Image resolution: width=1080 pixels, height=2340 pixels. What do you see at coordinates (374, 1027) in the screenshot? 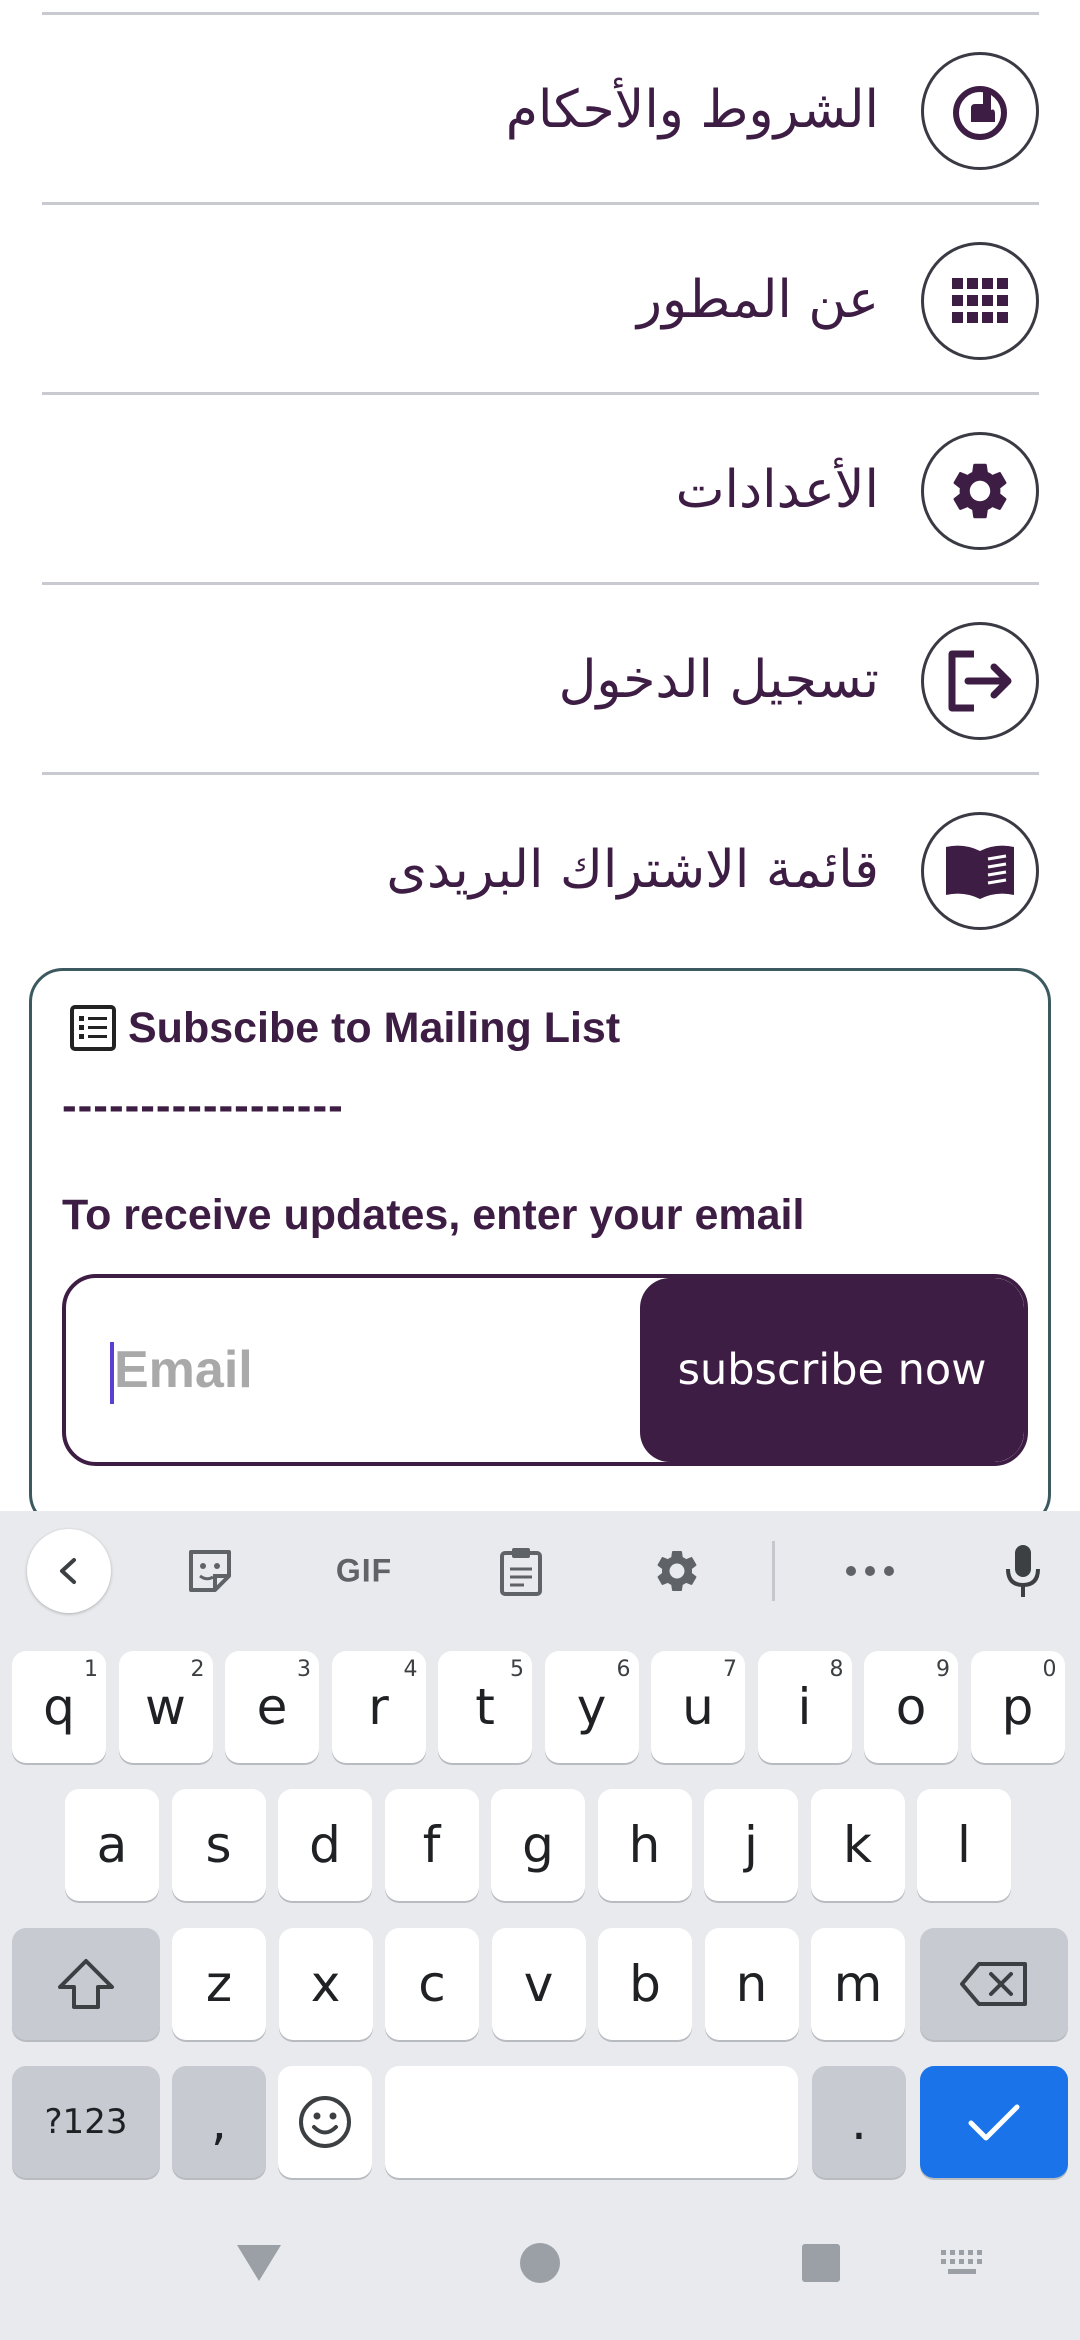
I see `card-title-text: Subscibe to Mailing List` at bounding box center [374, 1027].